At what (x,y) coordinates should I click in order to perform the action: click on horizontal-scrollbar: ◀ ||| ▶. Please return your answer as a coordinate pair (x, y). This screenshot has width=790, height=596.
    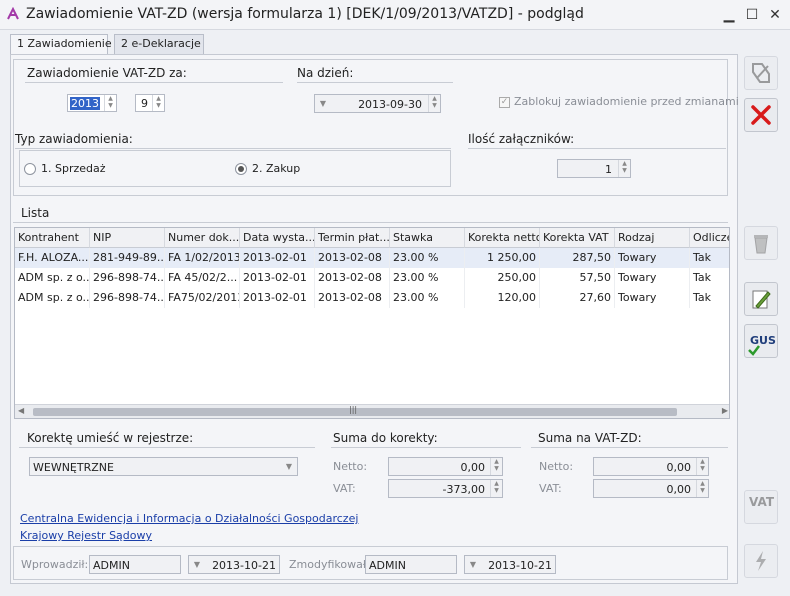
    Looking at the image, I should click on (372, 411).